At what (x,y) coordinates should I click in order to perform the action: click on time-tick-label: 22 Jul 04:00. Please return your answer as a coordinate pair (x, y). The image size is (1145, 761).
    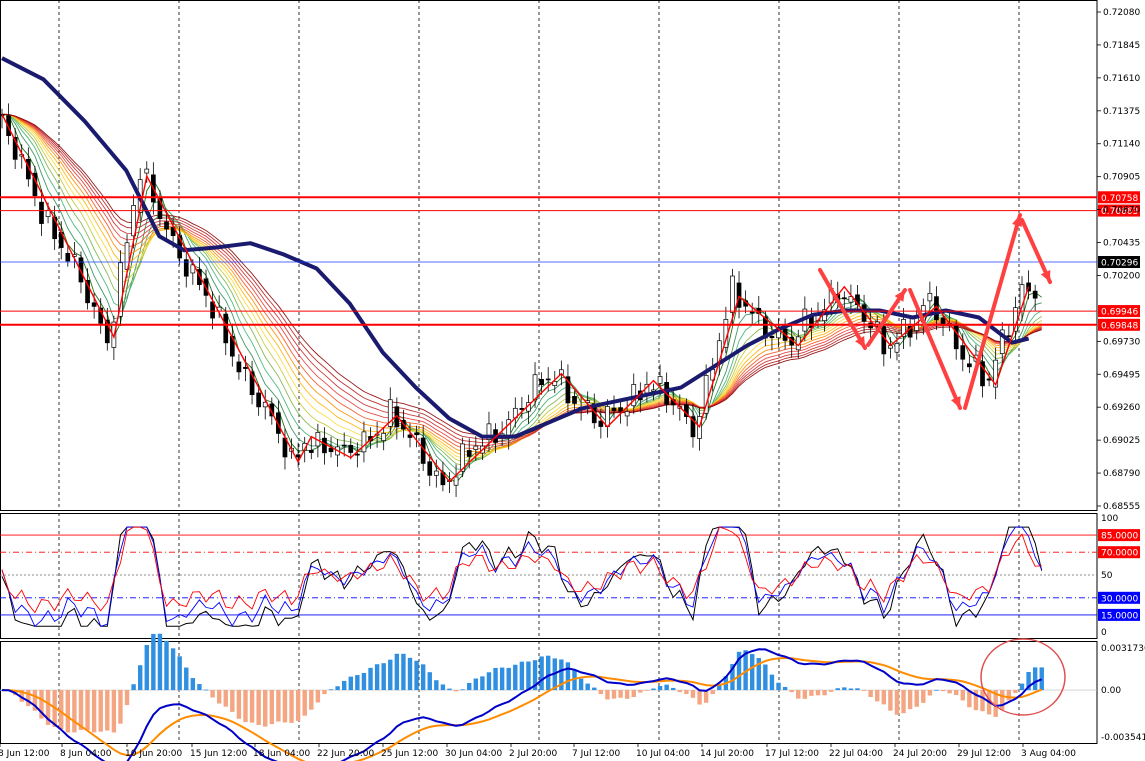
    Looking at the image, I should click on (856, 754).